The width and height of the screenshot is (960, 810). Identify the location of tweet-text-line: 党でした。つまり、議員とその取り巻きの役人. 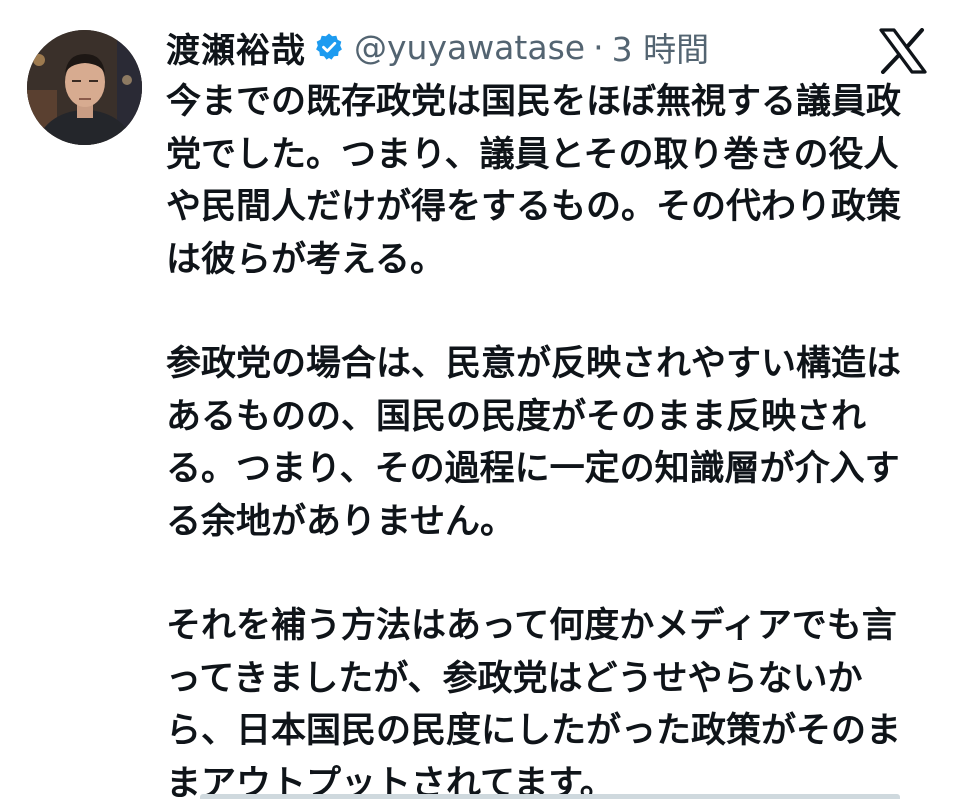
(551, 155).